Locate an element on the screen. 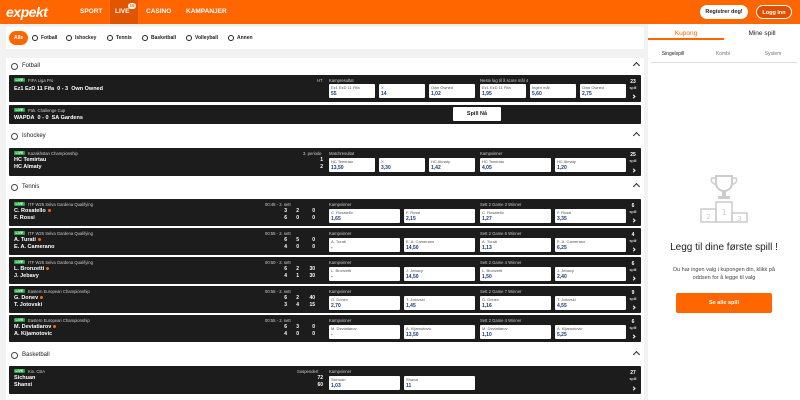  trophy-podium-icon: 1 2 3 is located at coordinates (724, 199).